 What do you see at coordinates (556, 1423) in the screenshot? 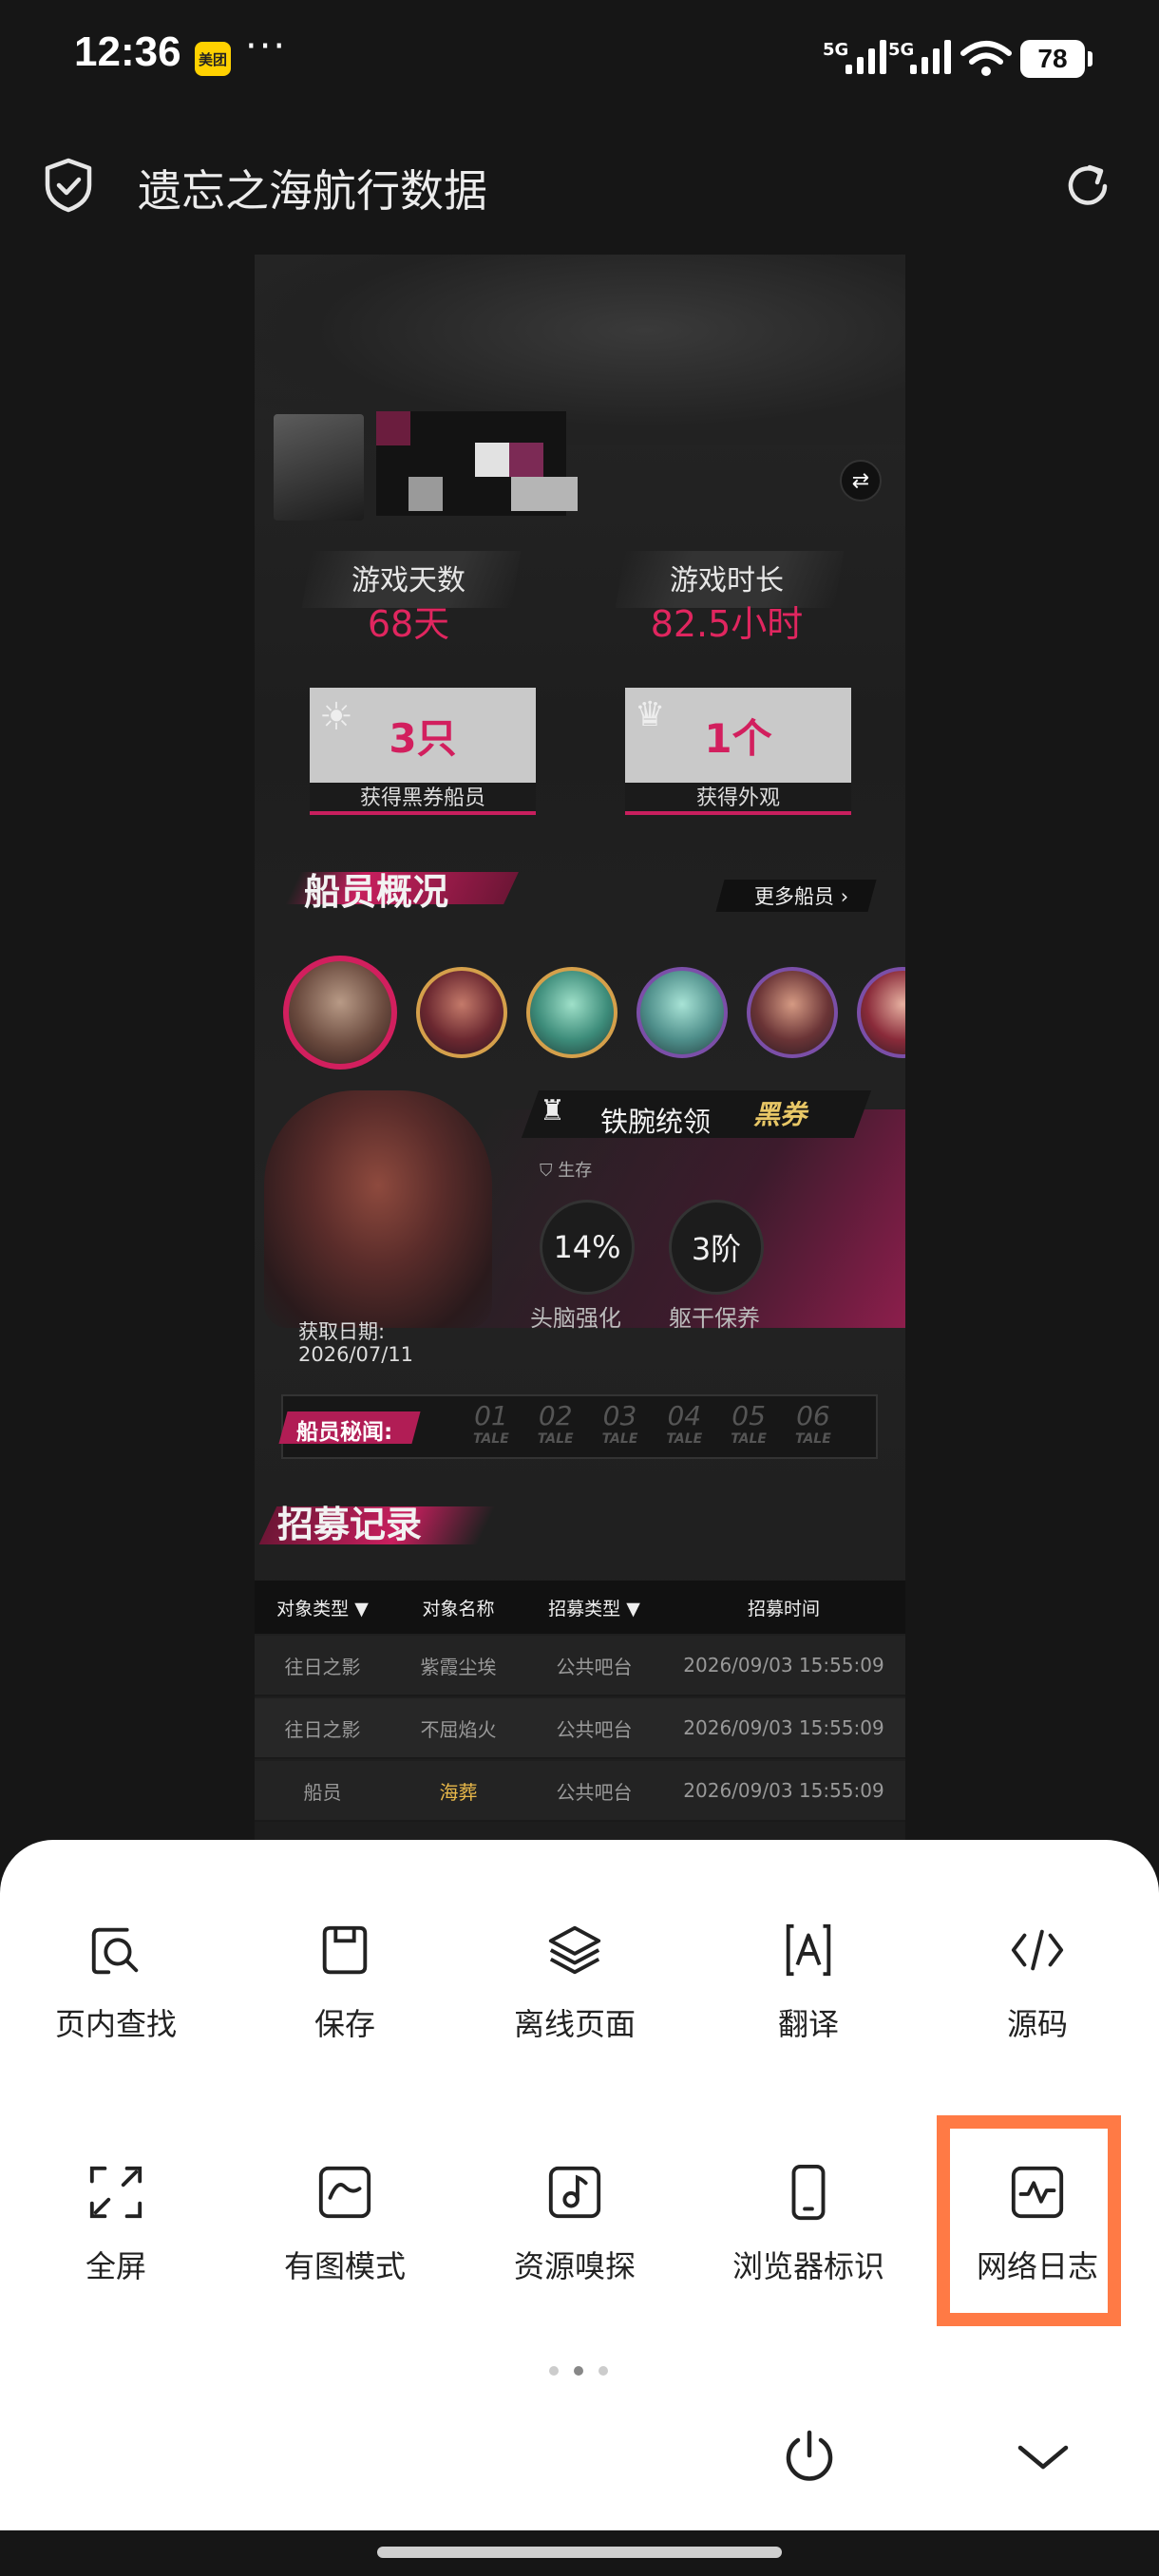
I see `tale-item: 02 TALE` at bounding box center [556, 1423].